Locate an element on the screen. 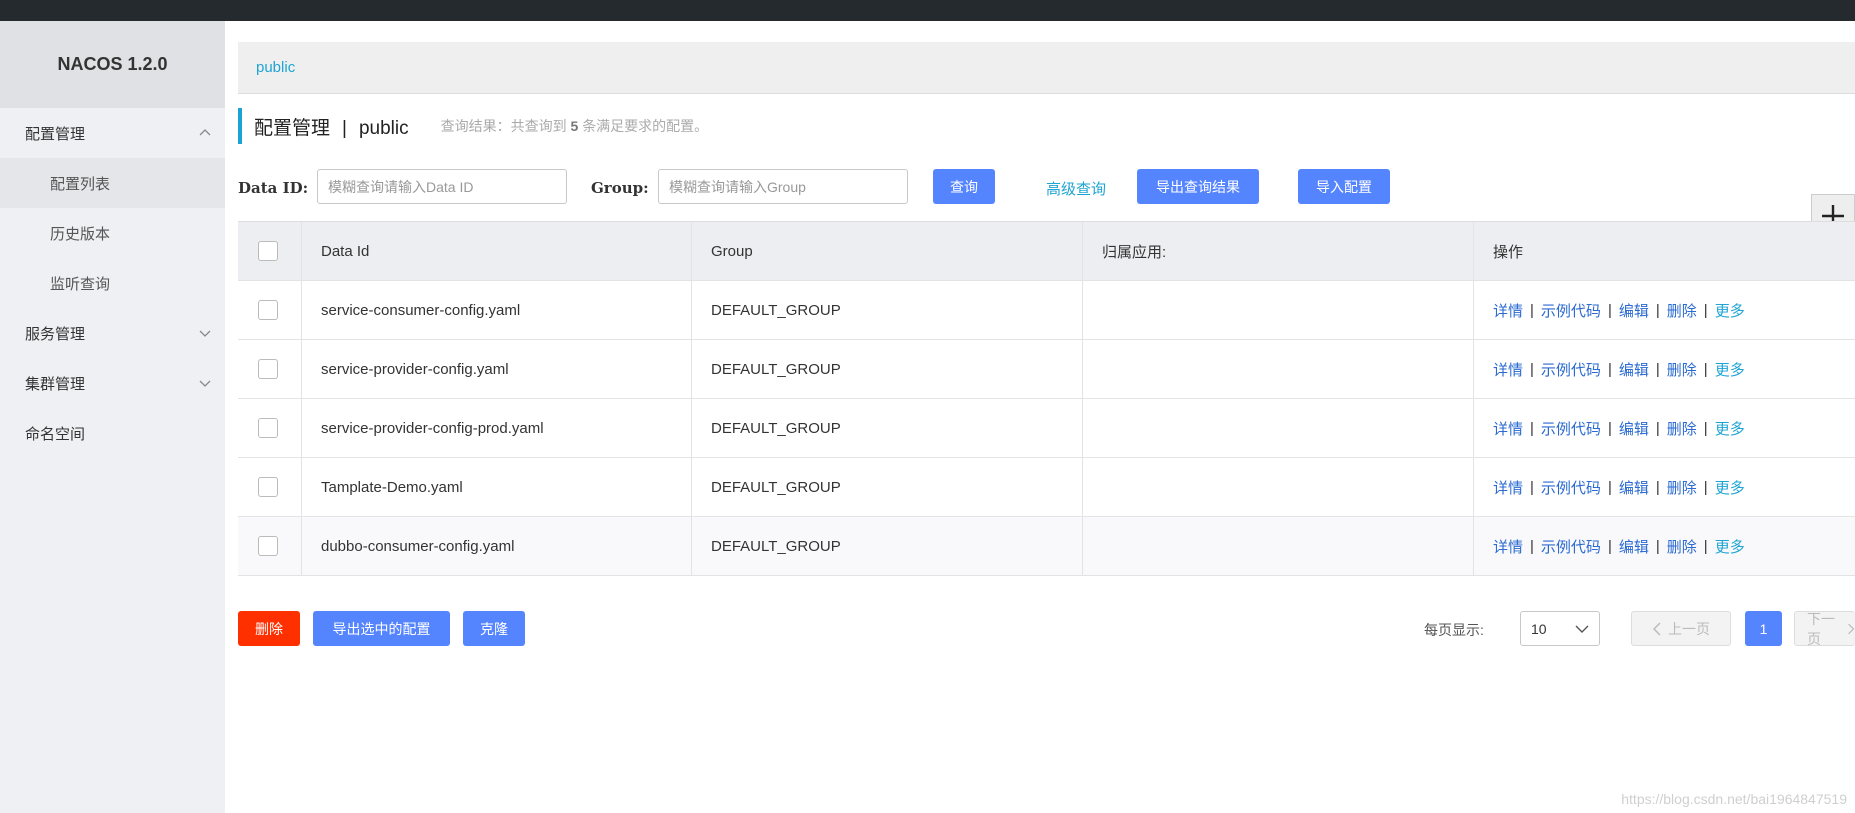 This screenshot has height=813, width=1855. cell-data-id: service-consumer-config.yaml is located at coordinates (497, 310).